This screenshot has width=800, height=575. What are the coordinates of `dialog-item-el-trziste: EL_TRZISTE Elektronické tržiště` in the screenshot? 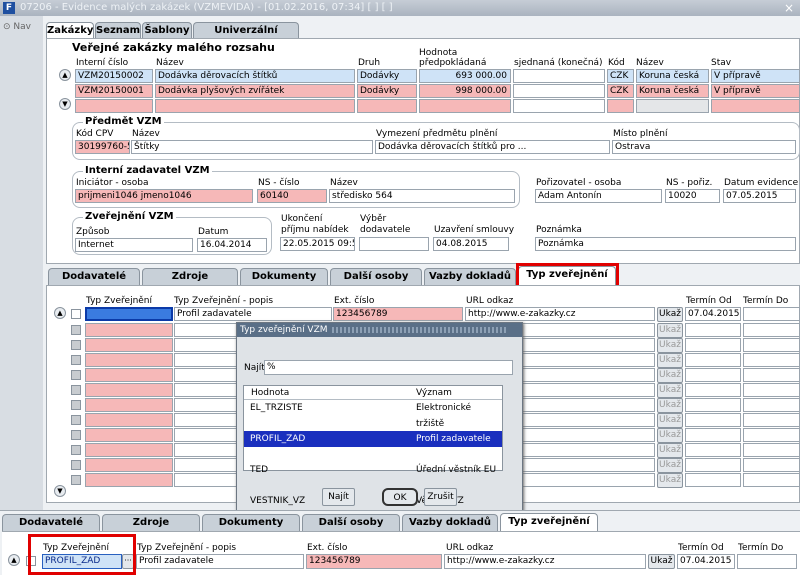 It's located at (373, 414).